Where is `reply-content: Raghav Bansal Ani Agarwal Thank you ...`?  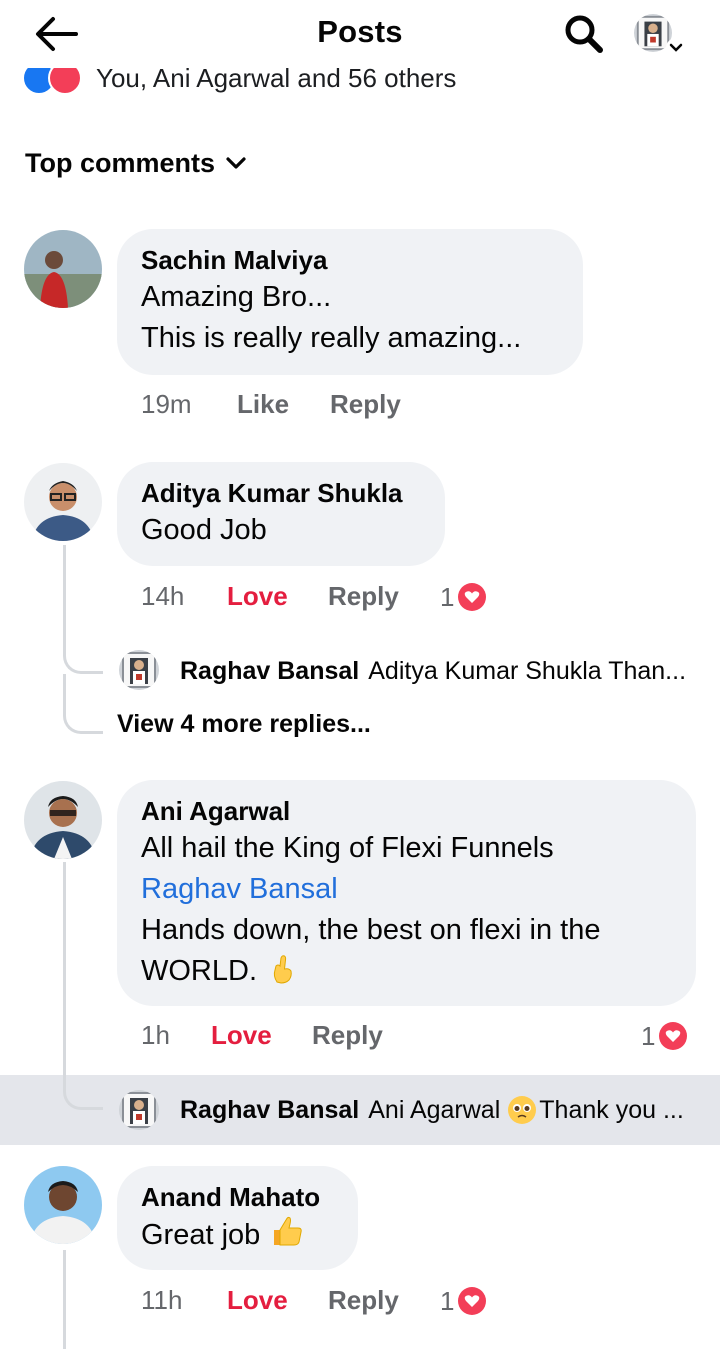 reply-content: Raghav Bansal Ani Agarwal Thank you ... is located at coordinates (432, 1110).